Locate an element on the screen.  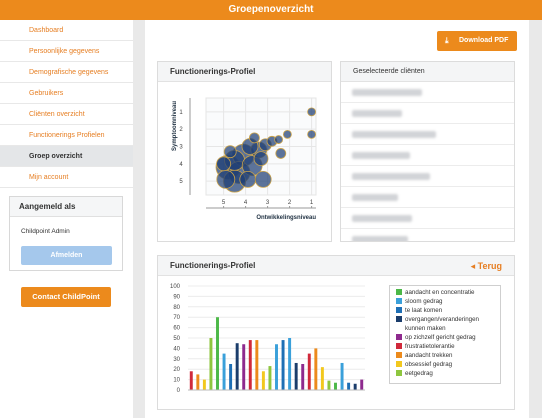
client-list is located at coordinates (427, 161).